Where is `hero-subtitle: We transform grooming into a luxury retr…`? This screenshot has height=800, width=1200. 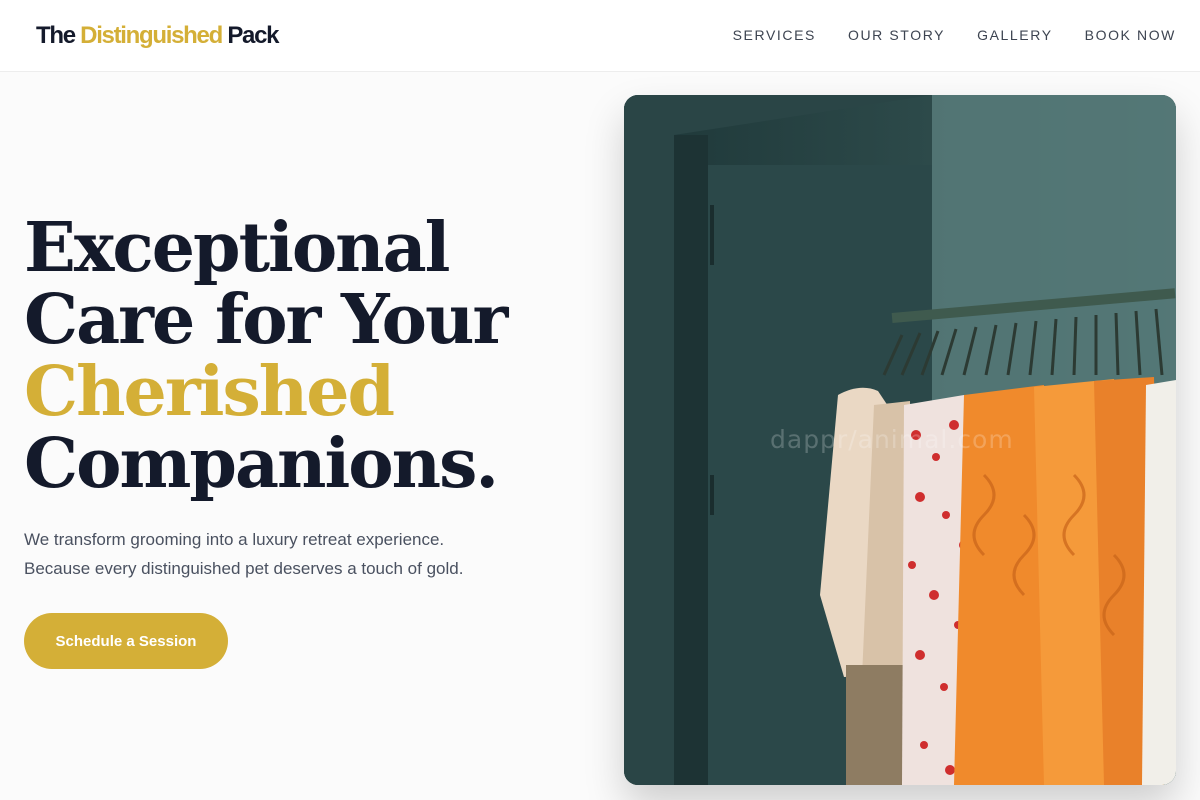 hero-subtitle: We transform grooming into a luxury retr… is located at coordinates (284, 554).